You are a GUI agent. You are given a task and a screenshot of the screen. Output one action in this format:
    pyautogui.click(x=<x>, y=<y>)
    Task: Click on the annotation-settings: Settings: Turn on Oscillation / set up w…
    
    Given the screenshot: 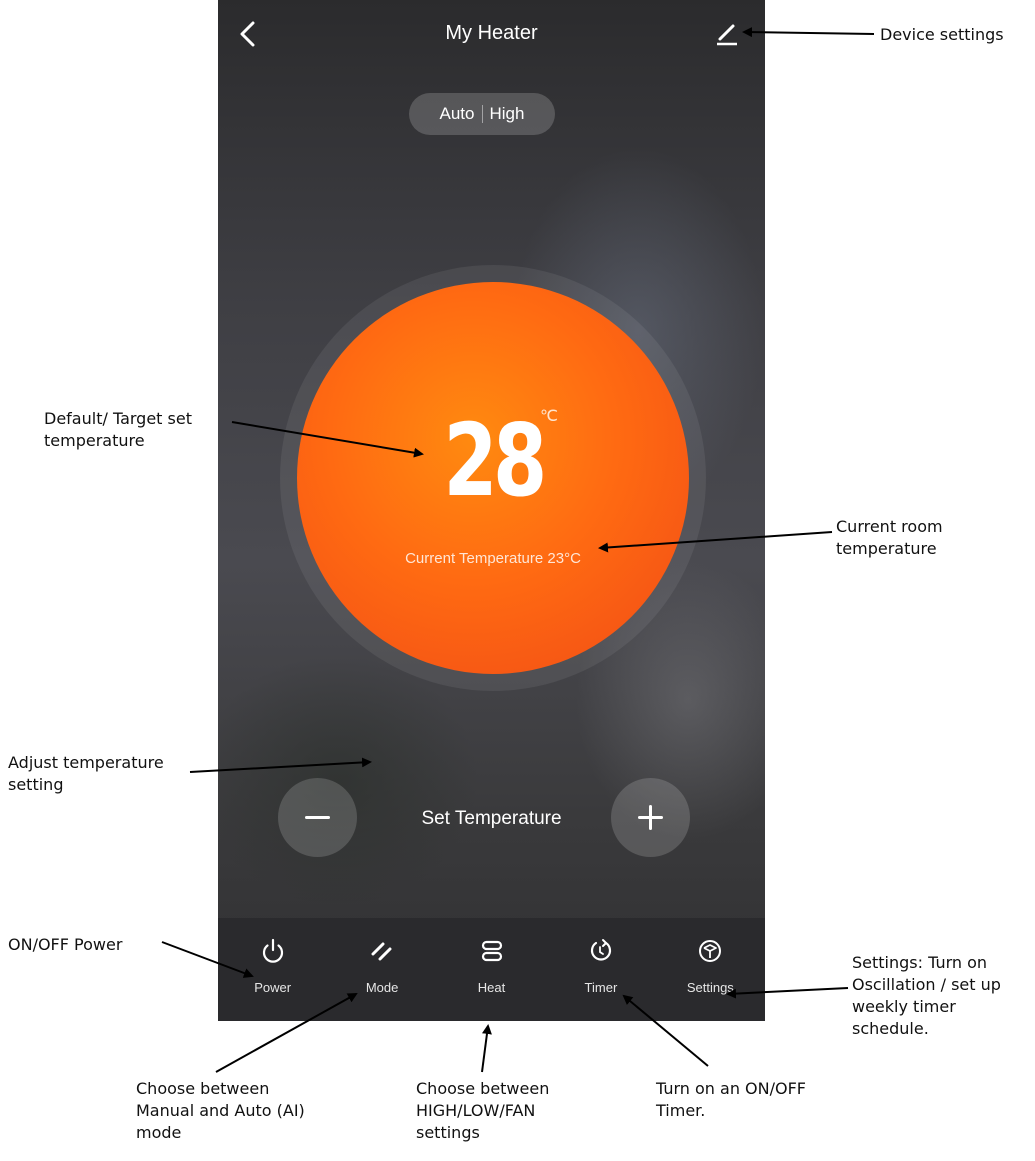 What is the action you would take?
    pyautogui.click(x=926, y=995)
    